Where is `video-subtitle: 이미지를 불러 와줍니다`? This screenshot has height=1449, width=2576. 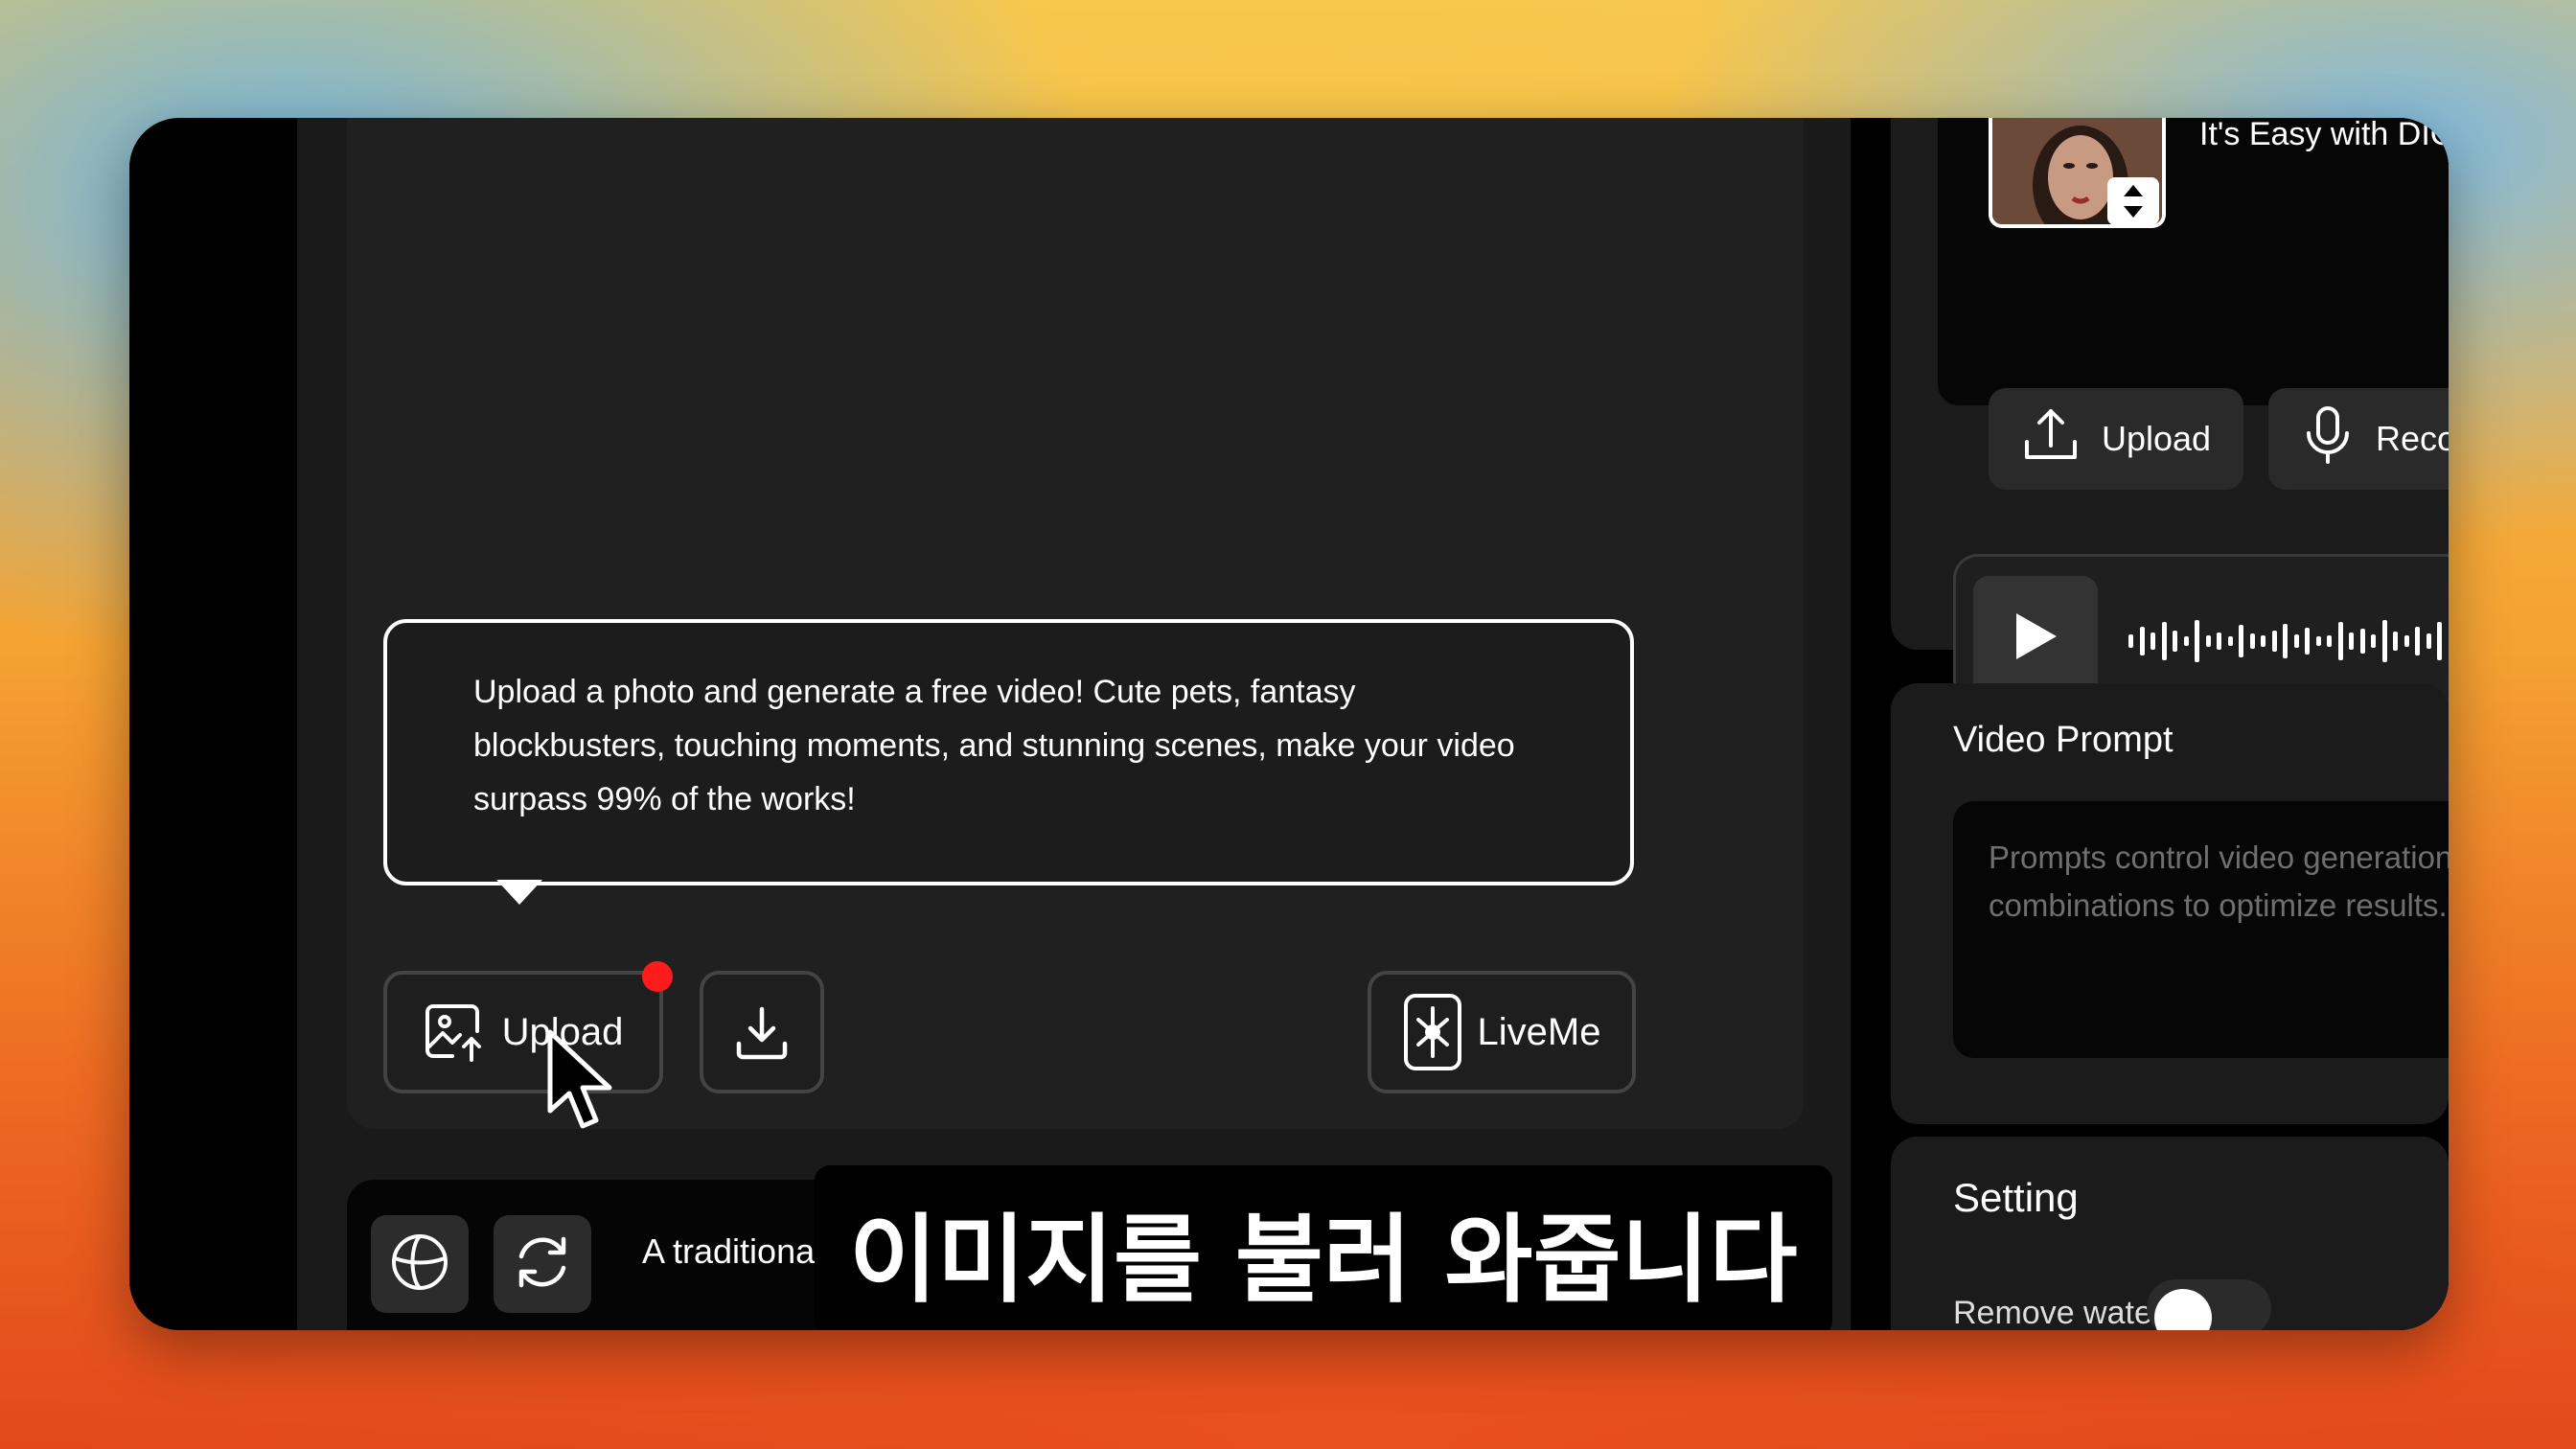 video-subtitle: 이미지를 불러 와줍니다 is located at coordinates (1323, 1247).